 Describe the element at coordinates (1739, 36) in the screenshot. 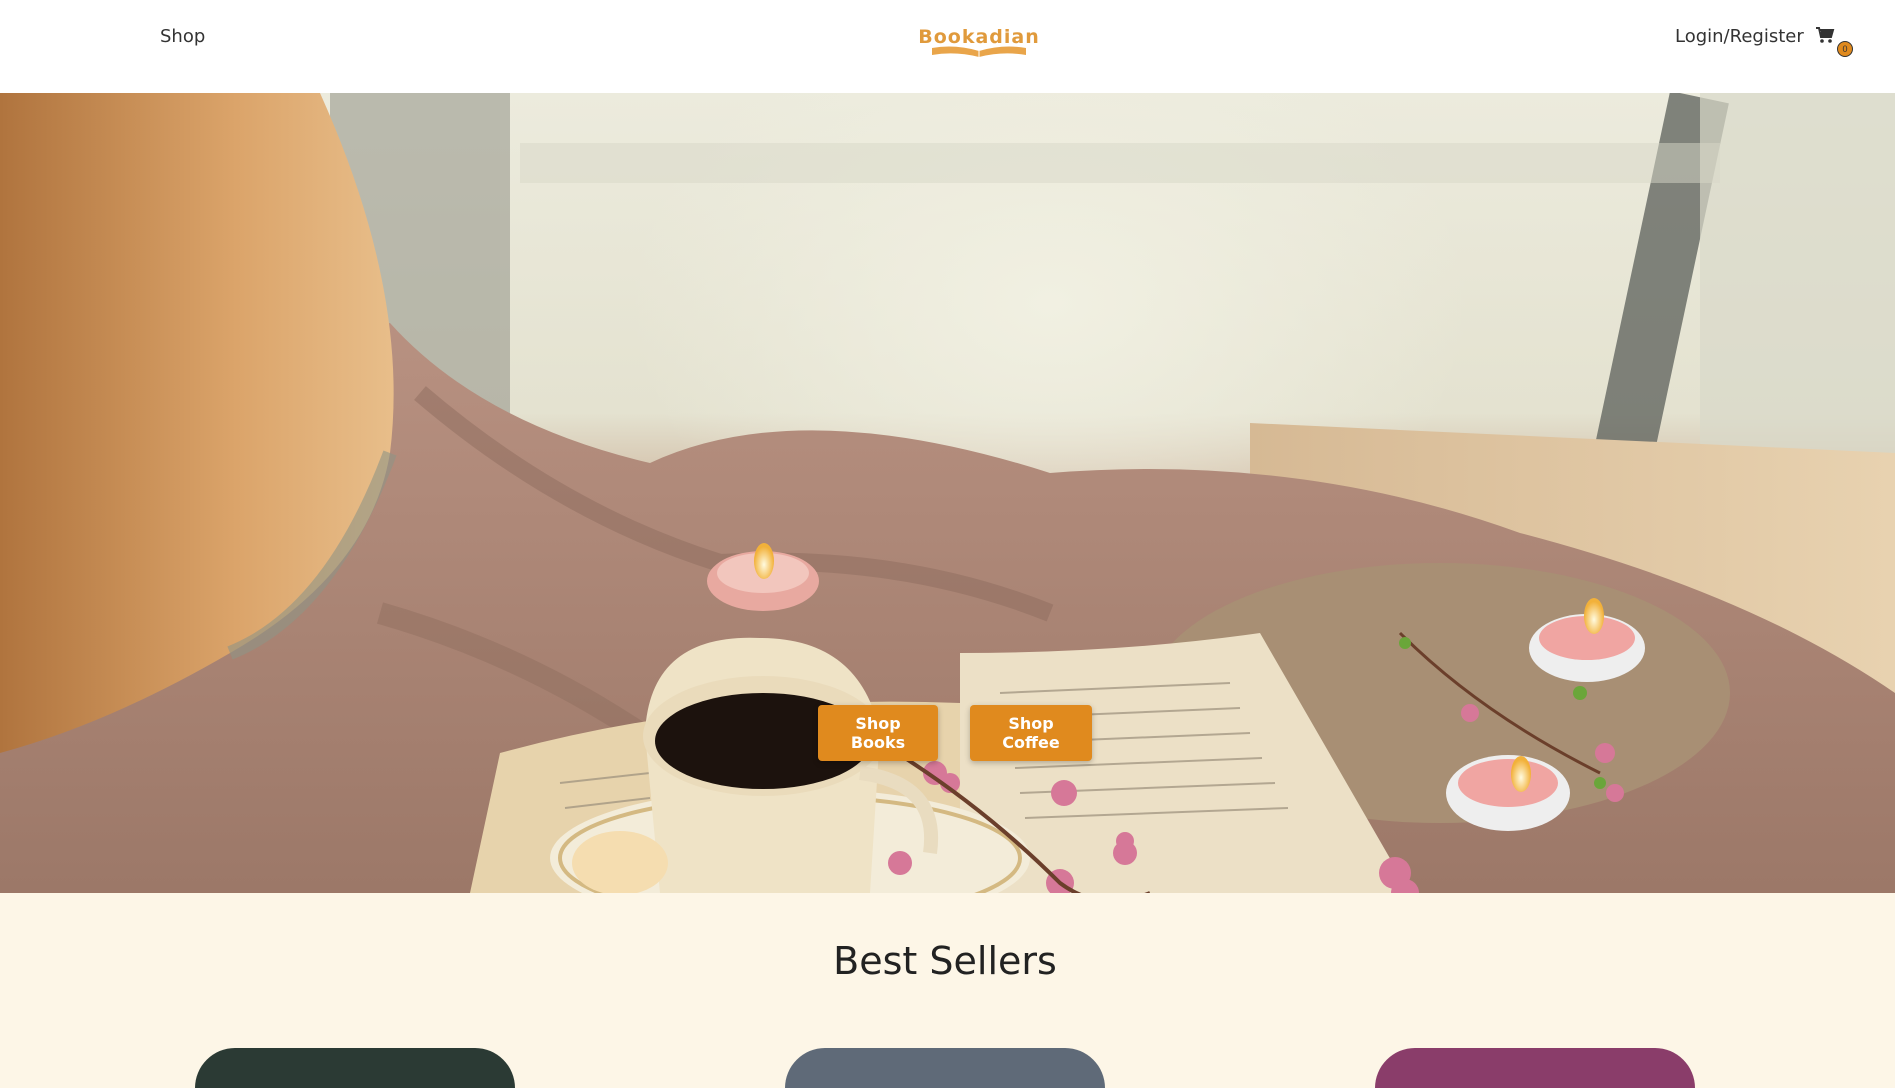

I see `login-register-link: Login/Register` at that location.